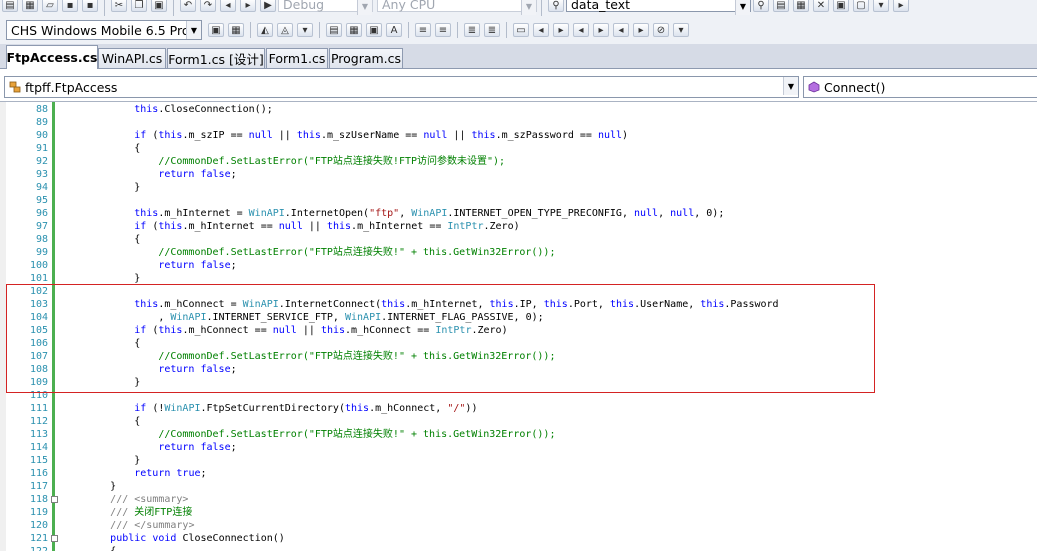 The width and height of the screenshot is (1037, 551). I want to click on code-line: 101 }, so click(518, 278).